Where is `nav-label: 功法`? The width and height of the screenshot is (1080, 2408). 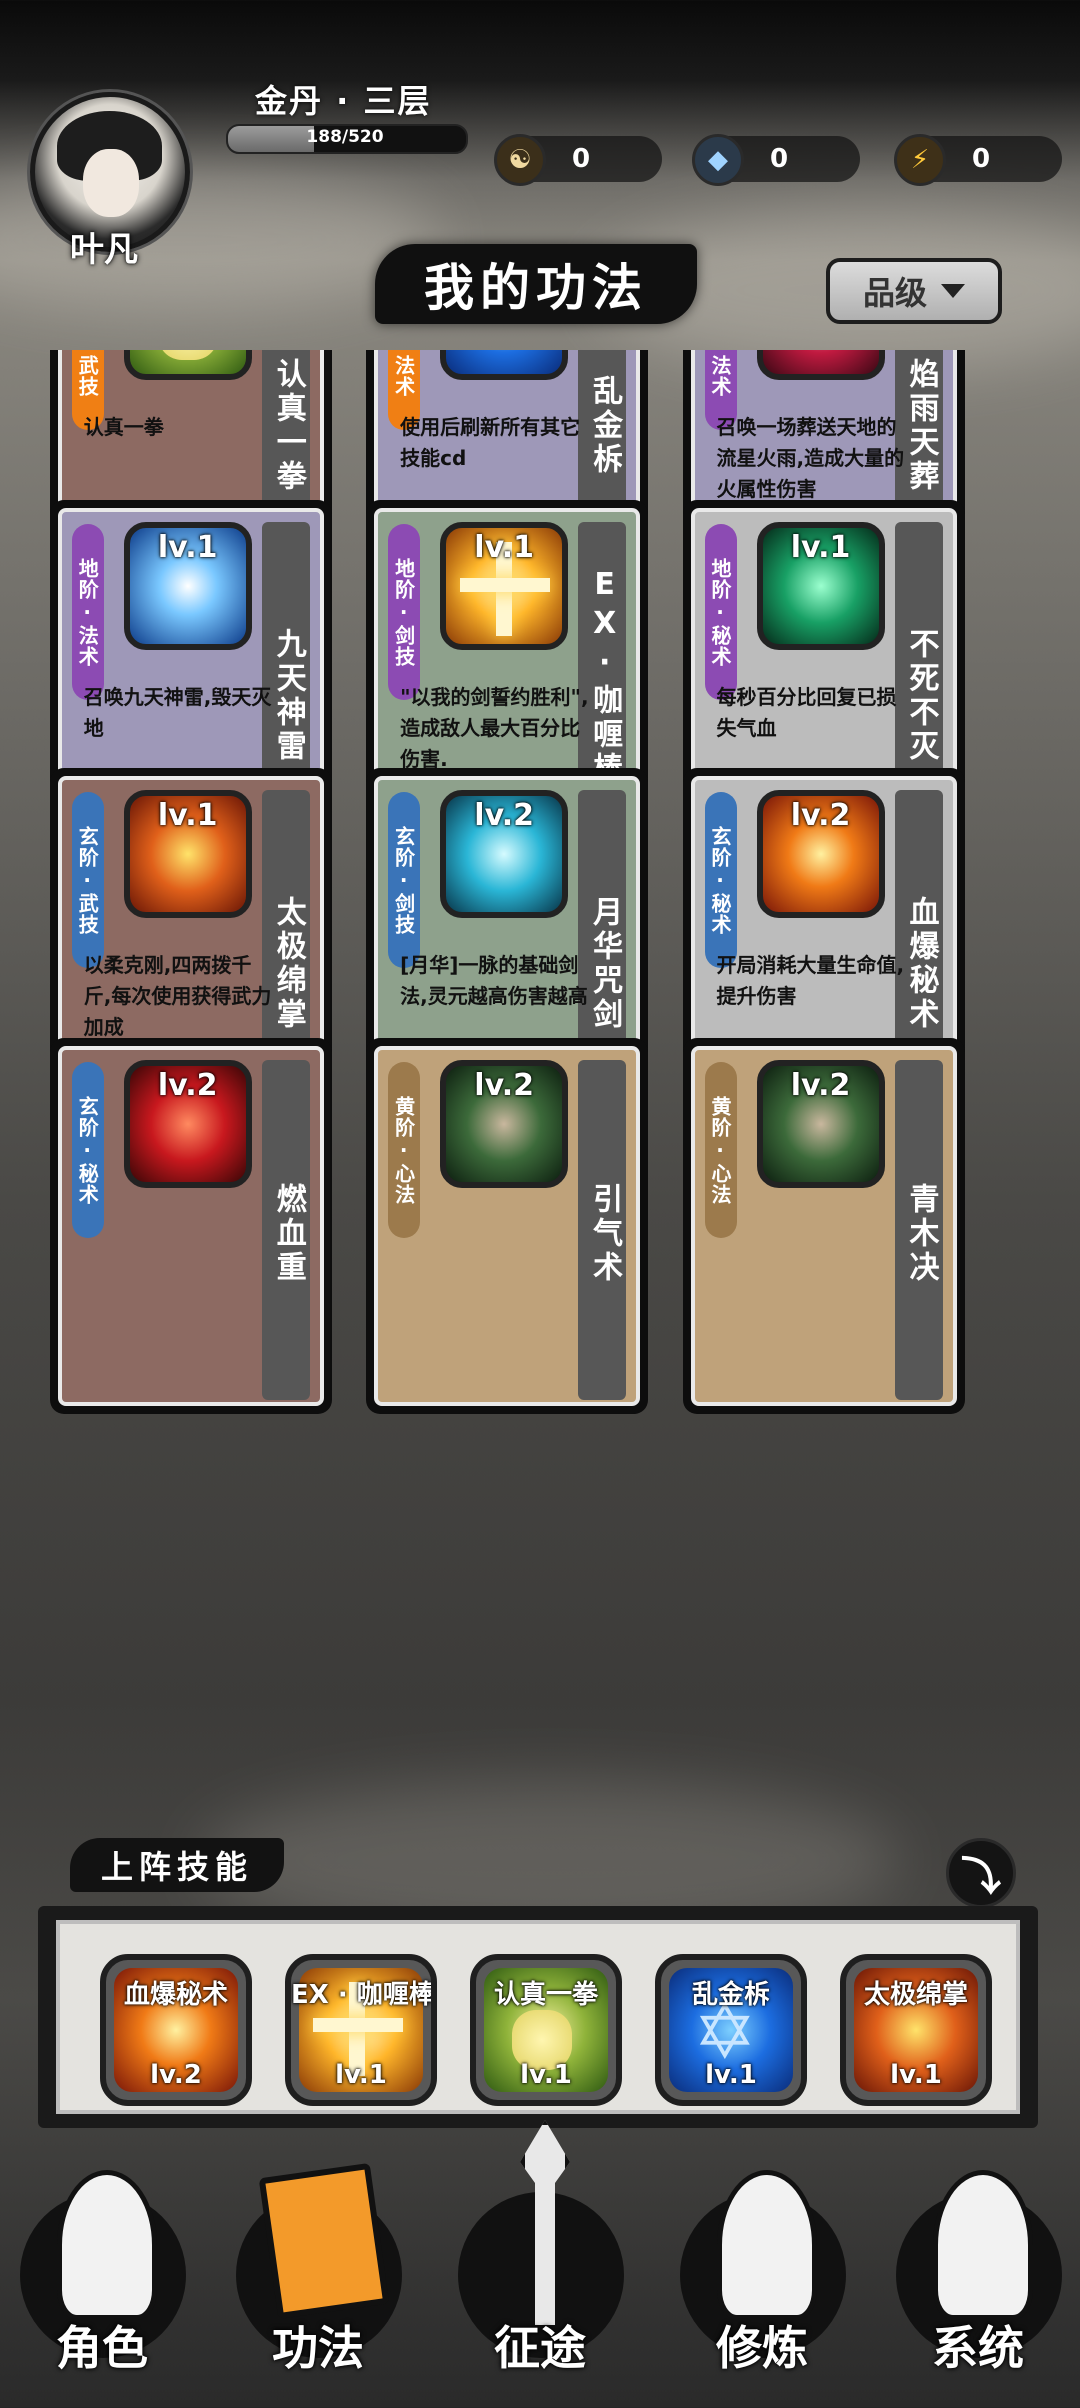 nav-label: 功法 is located at coordinates (318, 2348).